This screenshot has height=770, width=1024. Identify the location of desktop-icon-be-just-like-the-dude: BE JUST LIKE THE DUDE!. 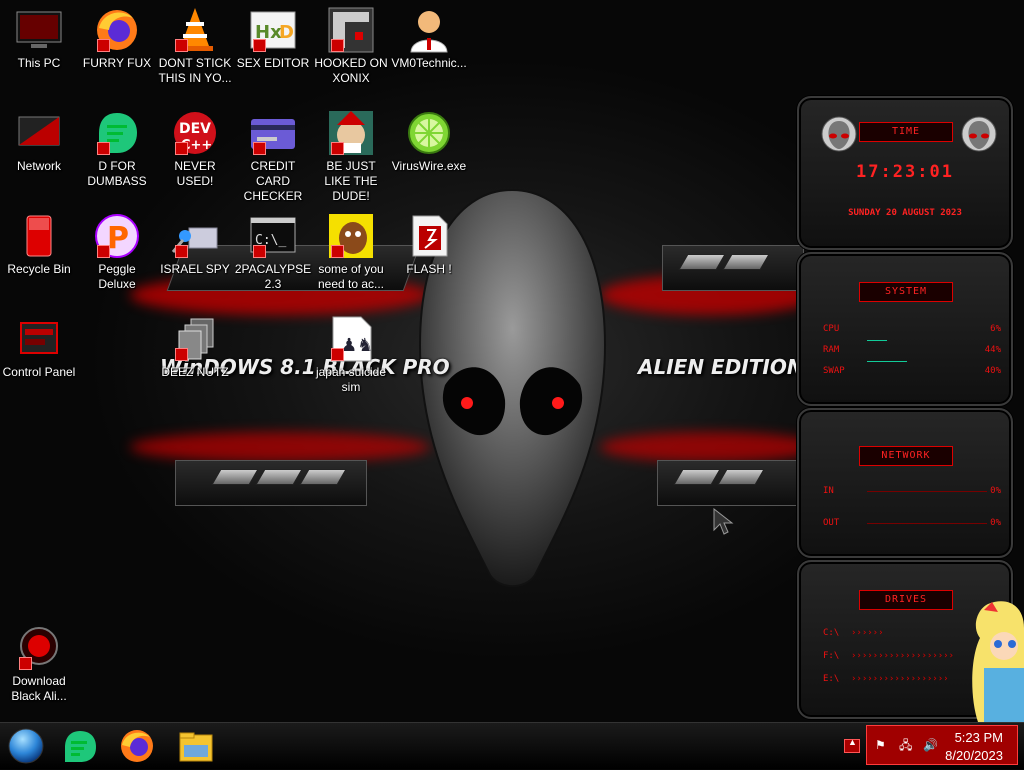
(351, 153).